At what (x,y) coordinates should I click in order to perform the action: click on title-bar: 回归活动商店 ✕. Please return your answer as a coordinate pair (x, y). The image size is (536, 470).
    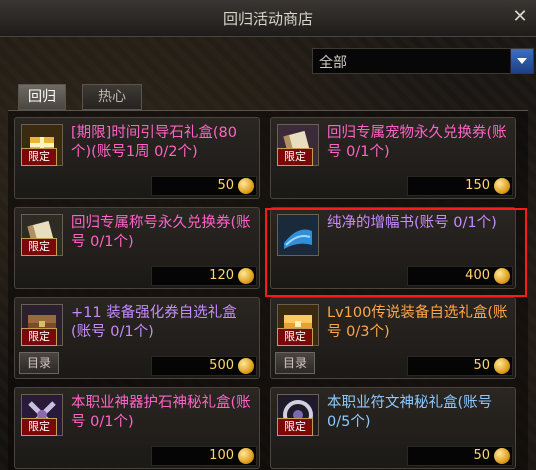
    Looking at the image, I should click on (268, 18).